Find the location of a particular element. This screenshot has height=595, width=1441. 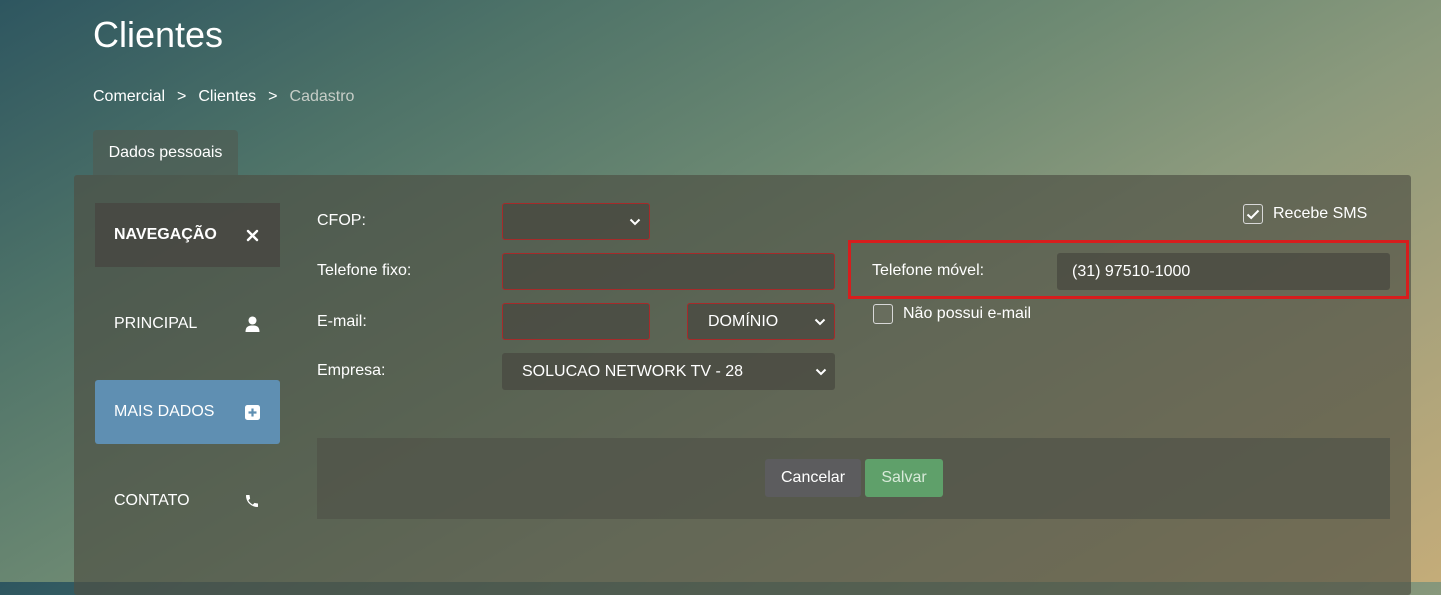

empresa-select: SOLUCAO NETWORK TV - 28 is located at coordinates (668, 371).